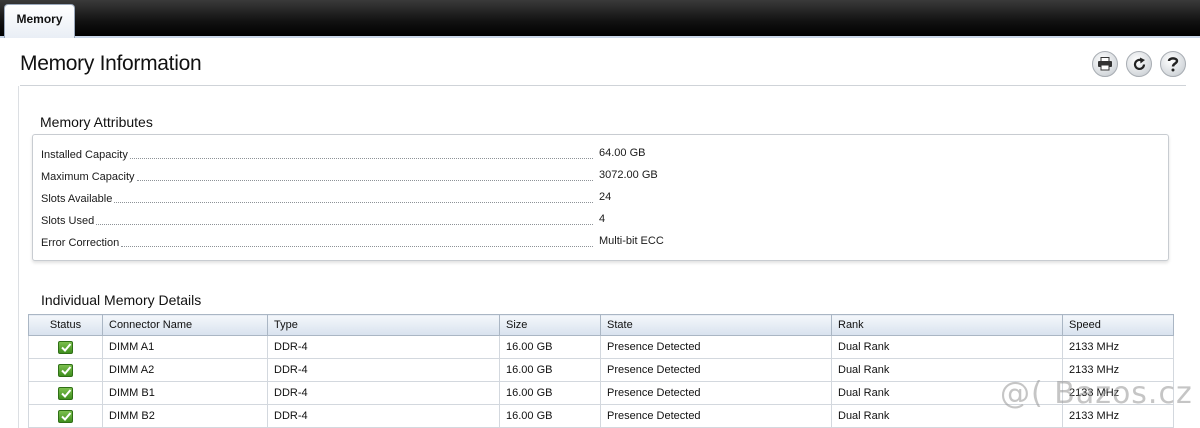 The image size is (1200, 428). Describe the element at coordinates (68, 221) in the screenshot. I see `attribute-label: Slots Used` at that location.